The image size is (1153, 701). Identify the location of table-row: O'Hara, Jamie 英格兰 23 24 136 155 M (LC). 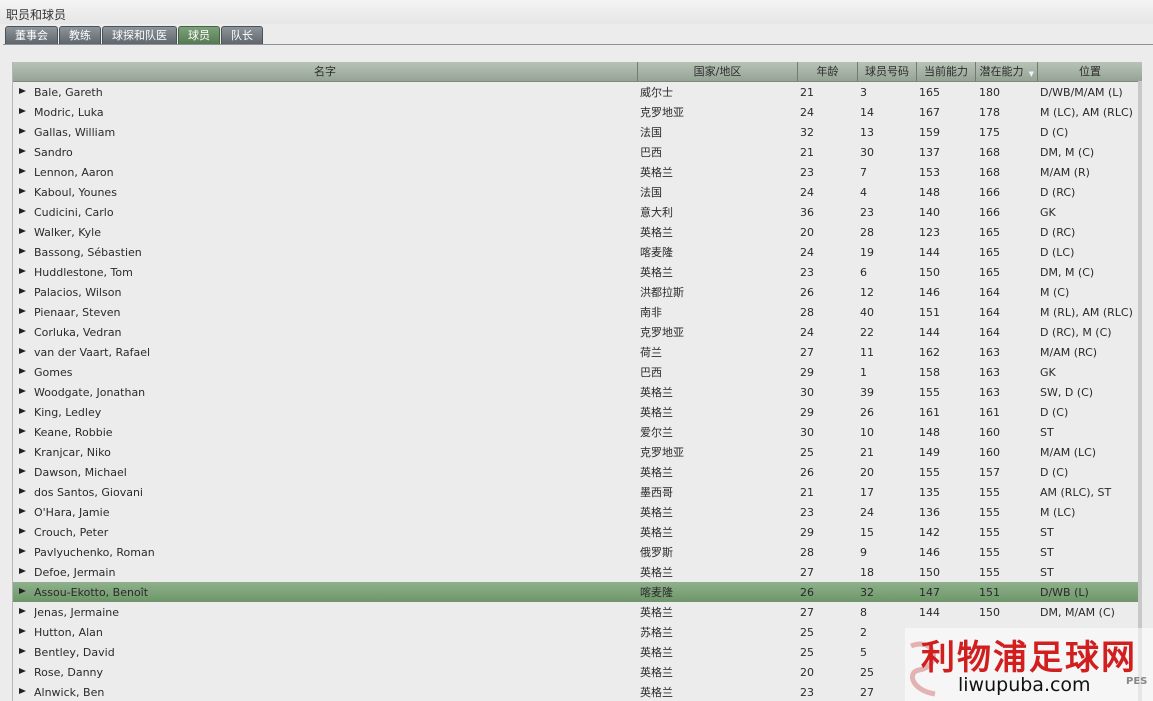
(575, 512).